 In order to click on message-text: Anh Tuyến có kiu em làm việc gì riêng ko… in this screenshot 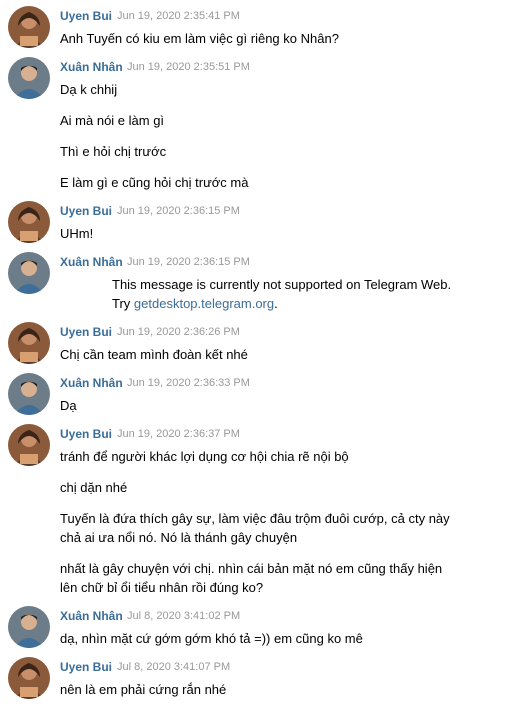, I will do `click(199, 38)`.